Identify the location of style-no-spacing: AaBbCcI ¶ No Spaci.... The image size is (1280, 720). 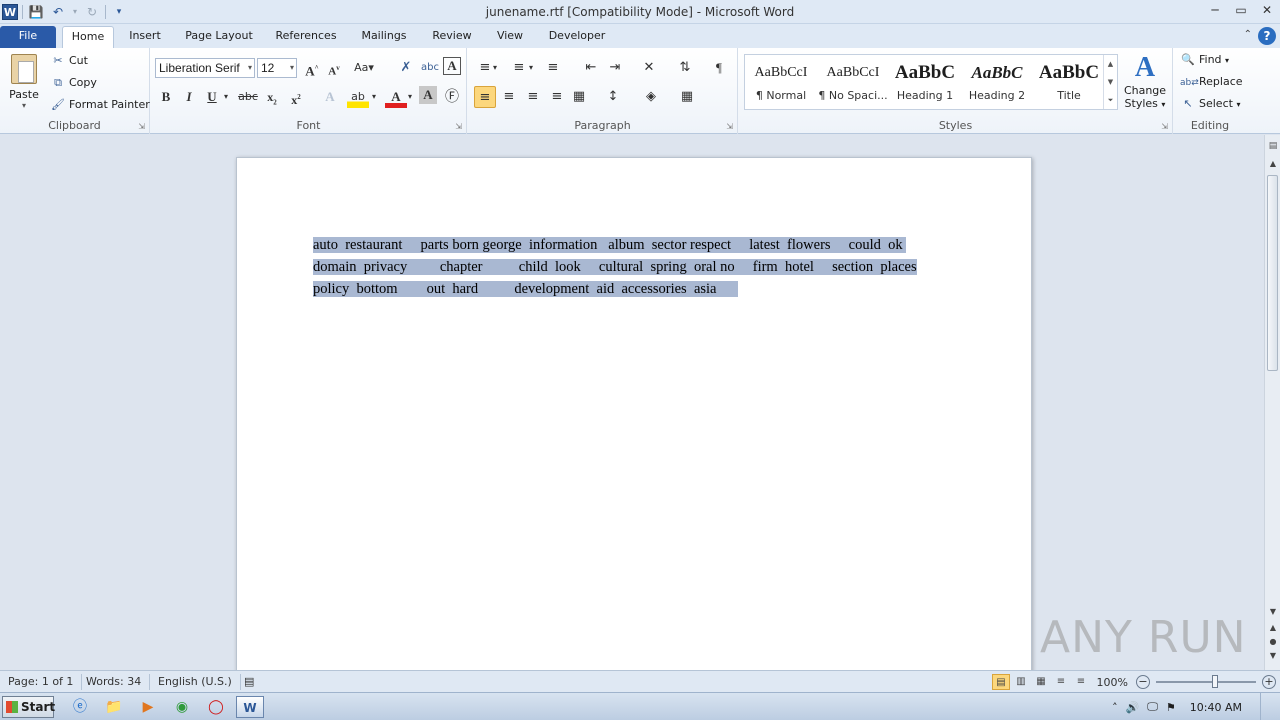
(853, 82).